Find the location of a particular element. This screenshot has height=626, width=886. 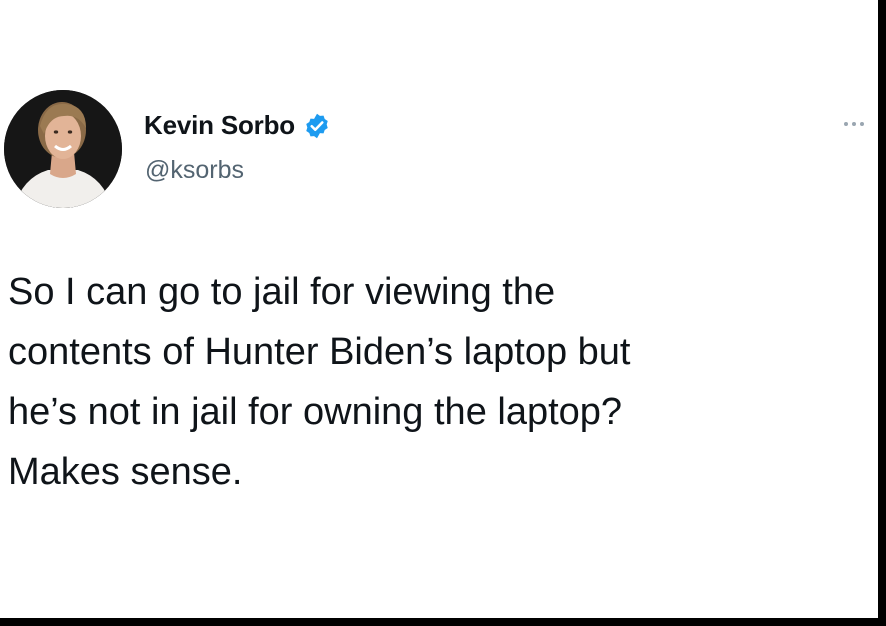

avatar is located at coordinates (63, 149).